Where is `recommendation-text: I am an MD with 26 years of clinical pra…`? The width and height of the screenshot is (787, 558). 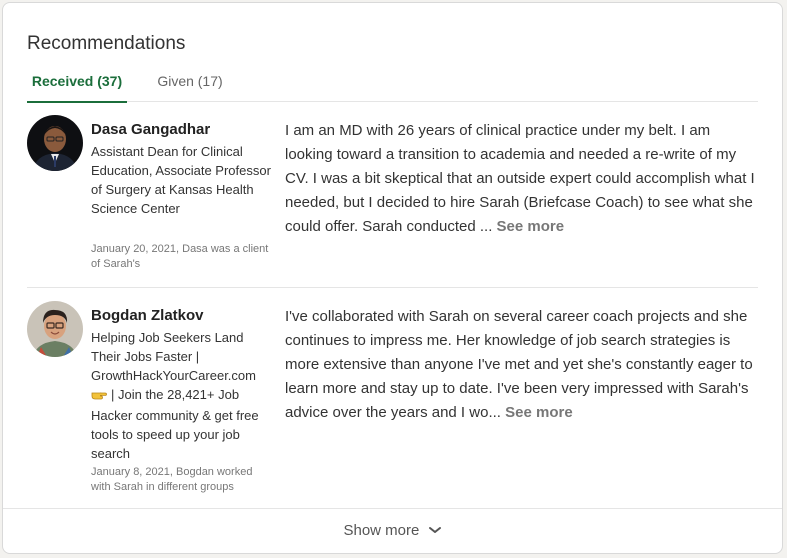
recommendation-text: I am an MD with 26 years of clinical pra… is located at coordinates (521, 179).